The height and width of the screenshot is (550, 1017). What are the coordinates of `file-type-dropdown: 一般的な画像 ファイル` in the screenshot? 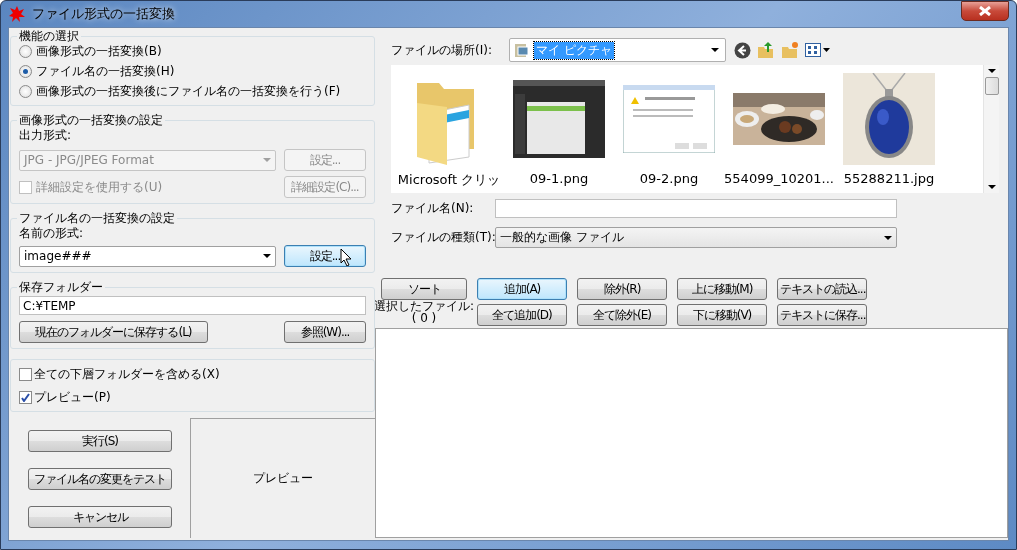 It's located at (696, 237).